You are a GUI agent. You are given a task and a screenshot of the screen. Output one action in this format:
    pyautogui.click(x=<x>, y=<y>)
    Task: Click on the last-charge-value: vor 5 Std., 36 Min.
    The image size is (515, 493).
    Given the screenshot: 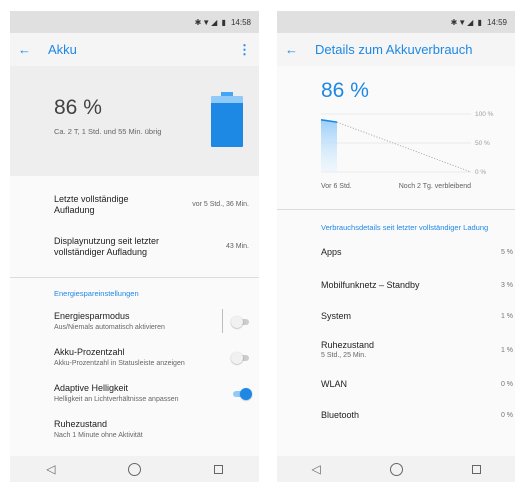 What is the action you would take?
    pyautogui.click(x=220, y=204)
    